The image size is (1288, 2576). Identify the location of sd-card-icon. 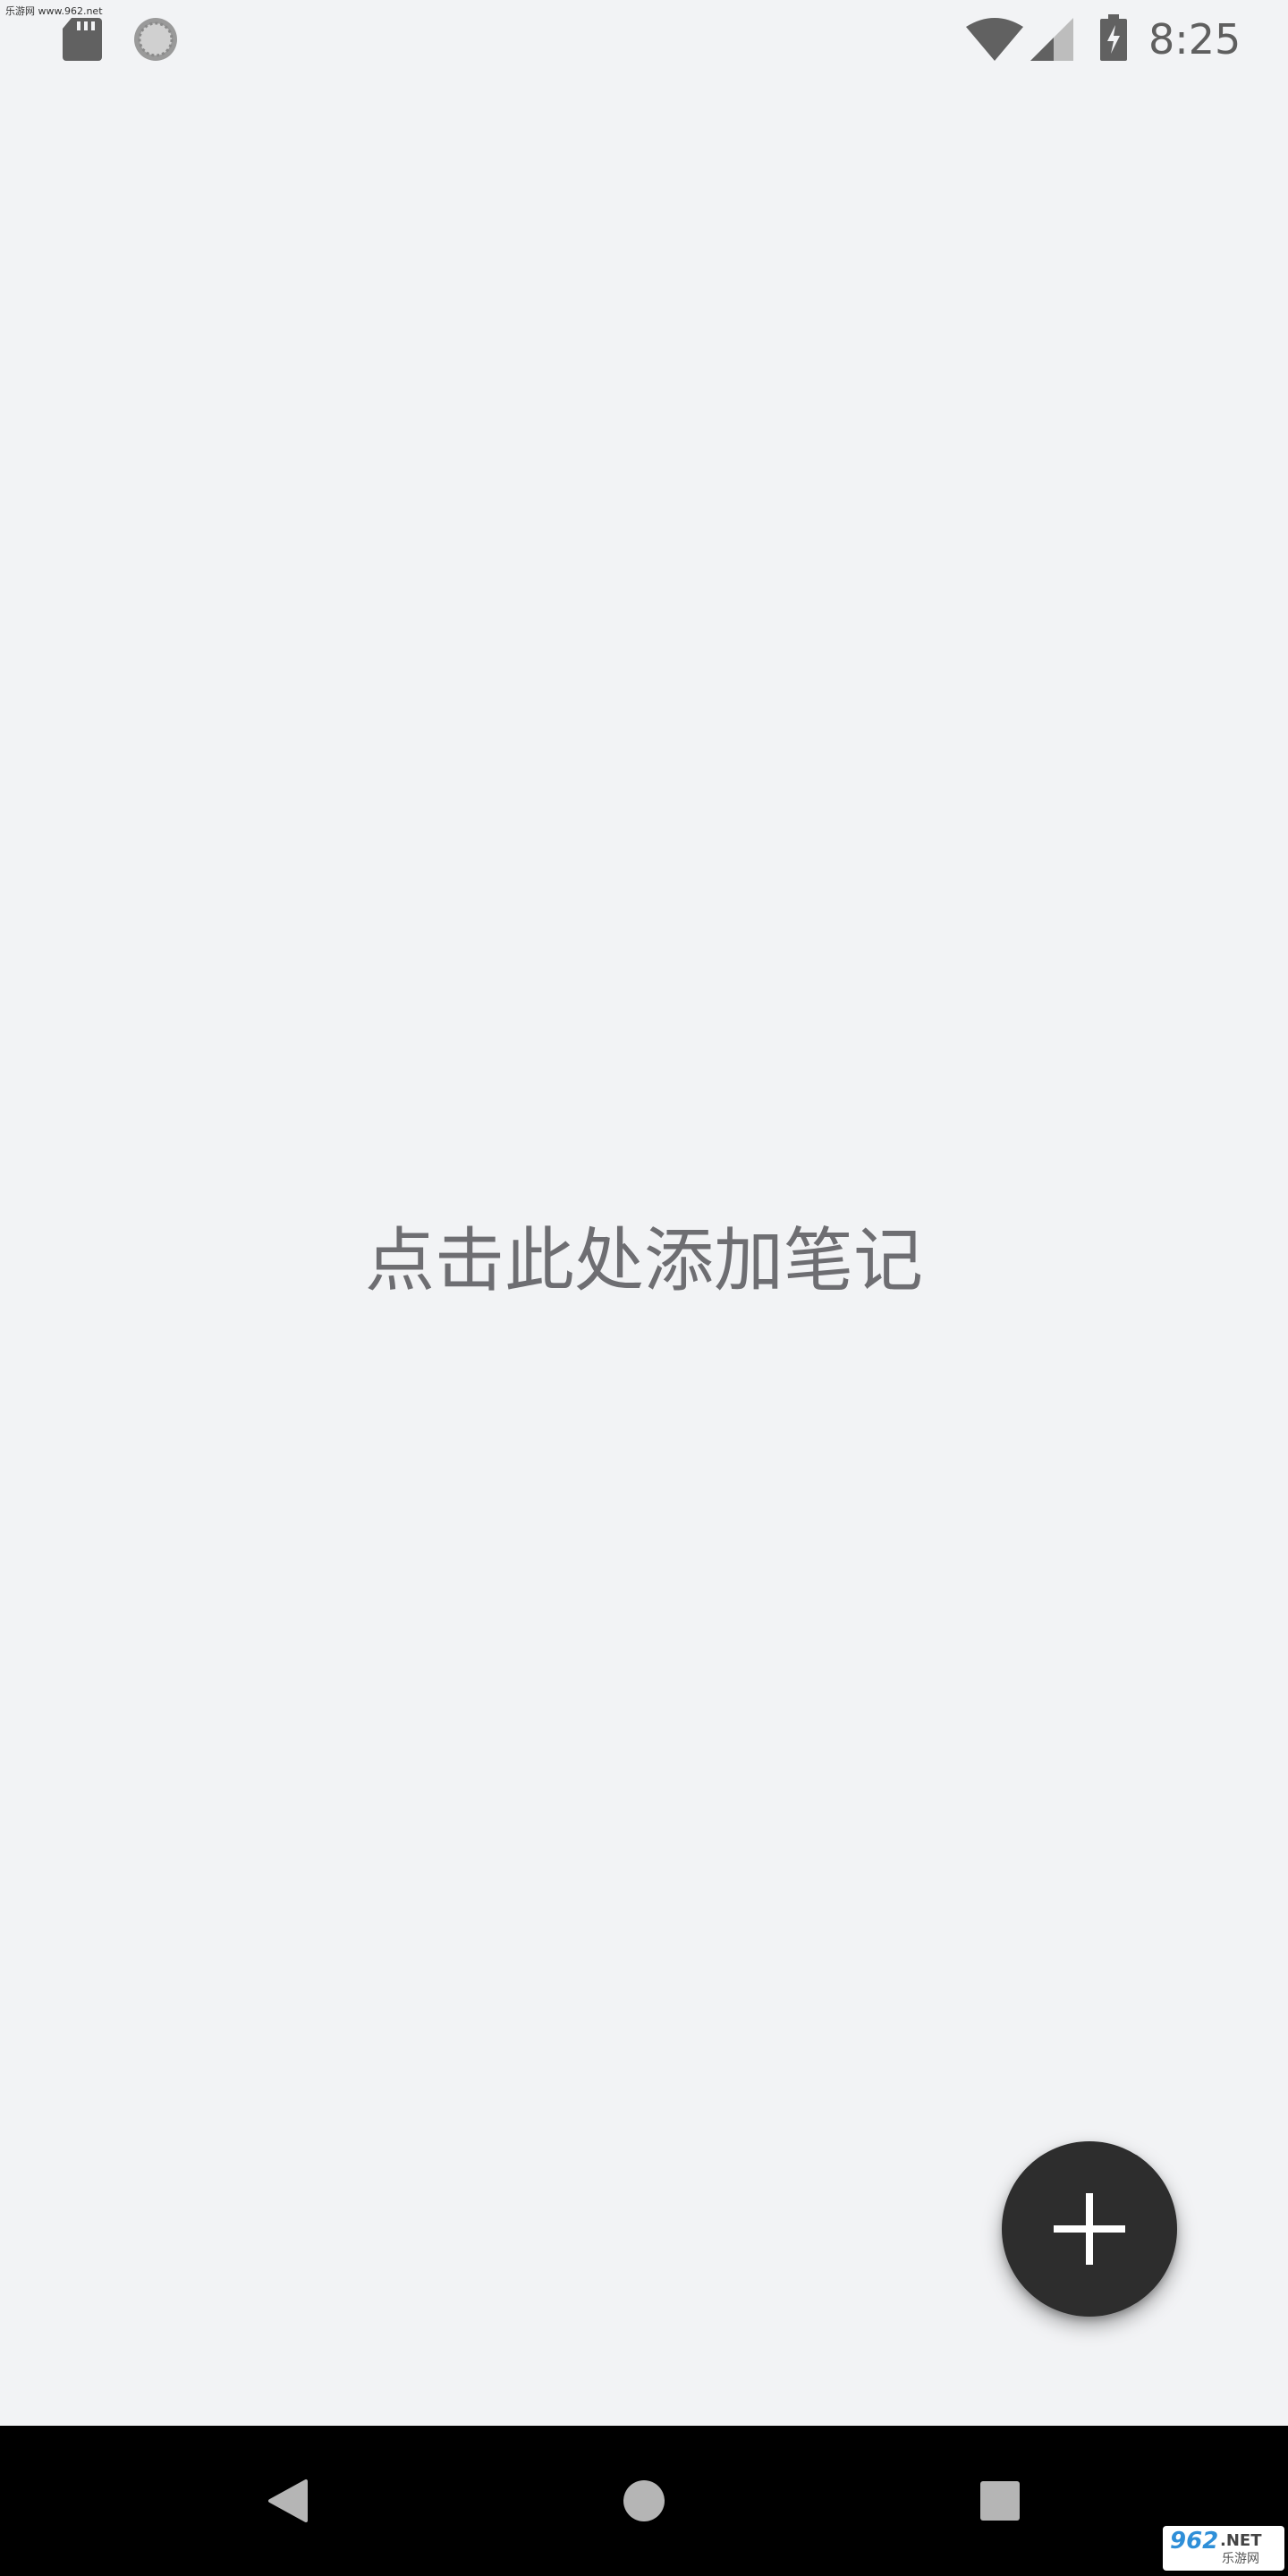
(82, 39).